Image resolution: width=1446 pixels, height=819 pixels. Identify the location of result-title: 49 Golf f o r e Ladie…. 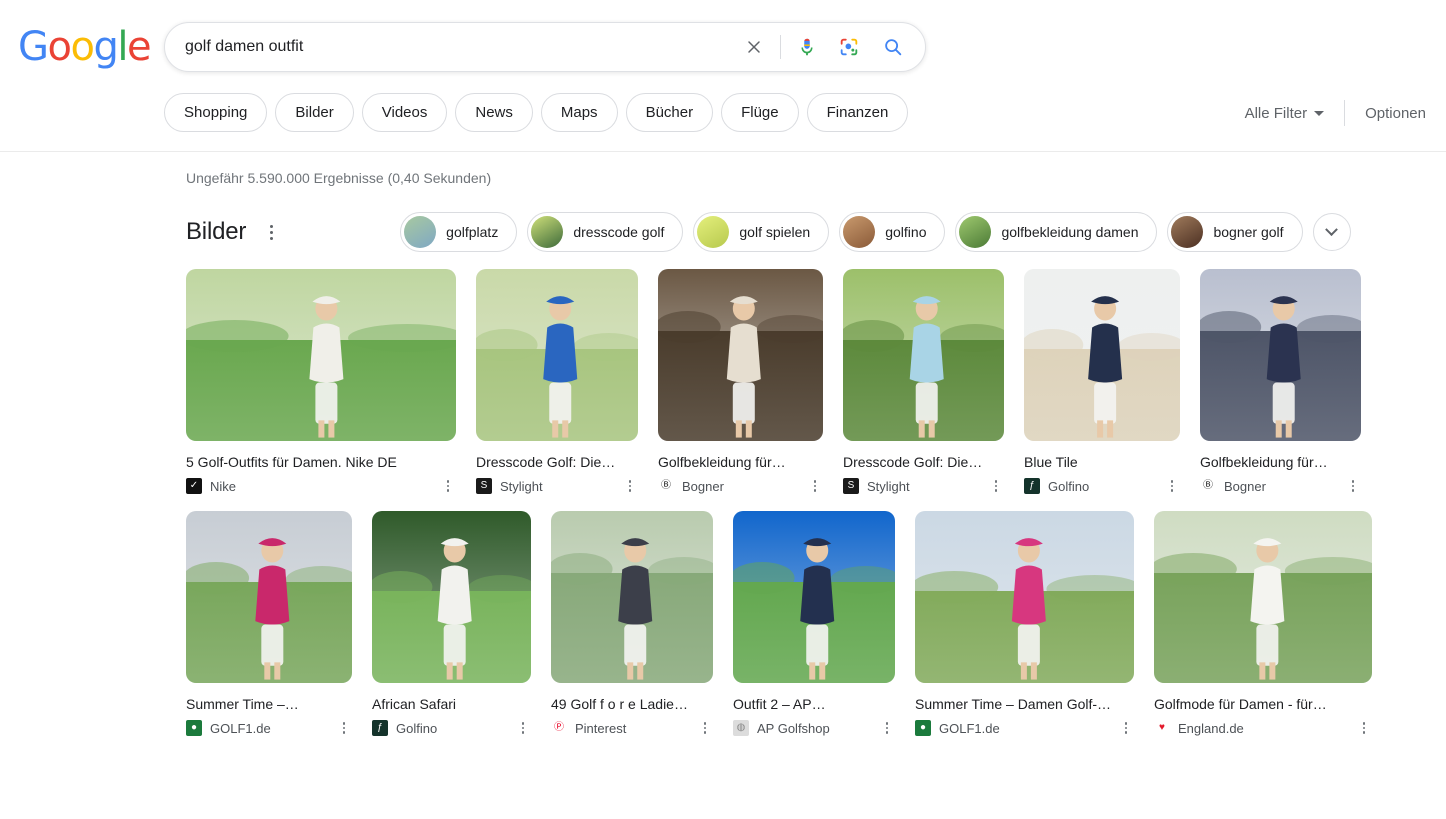
(632, 704).